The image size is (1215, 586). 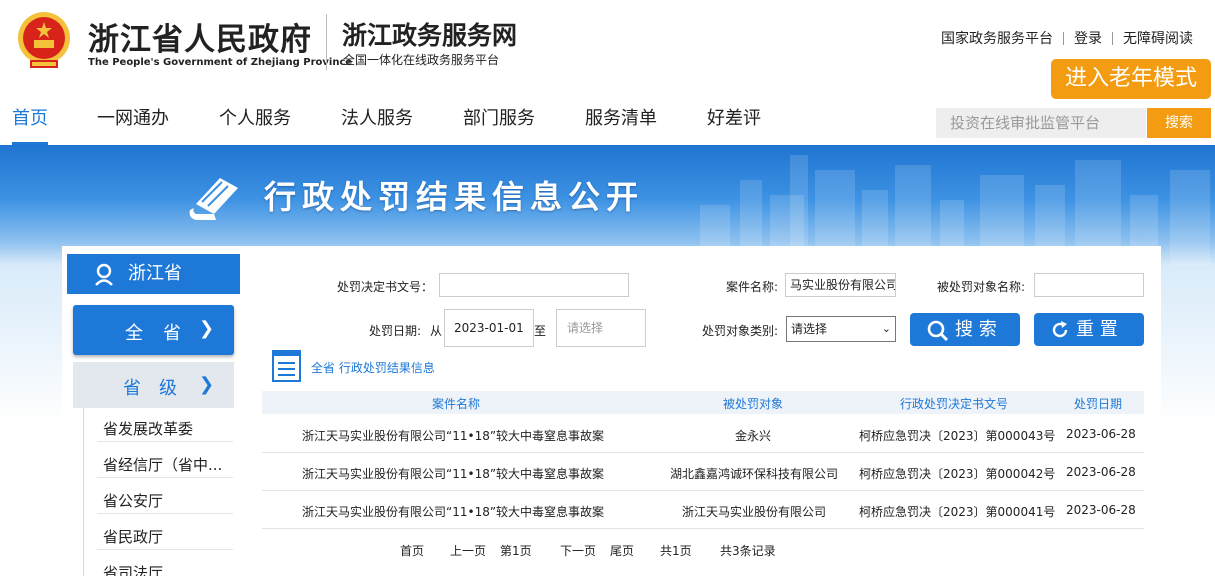 What do you see at coordinates (412, 550) in the screenshot?
I see `first-page-link: 首页` at bounding box center [412, 550].